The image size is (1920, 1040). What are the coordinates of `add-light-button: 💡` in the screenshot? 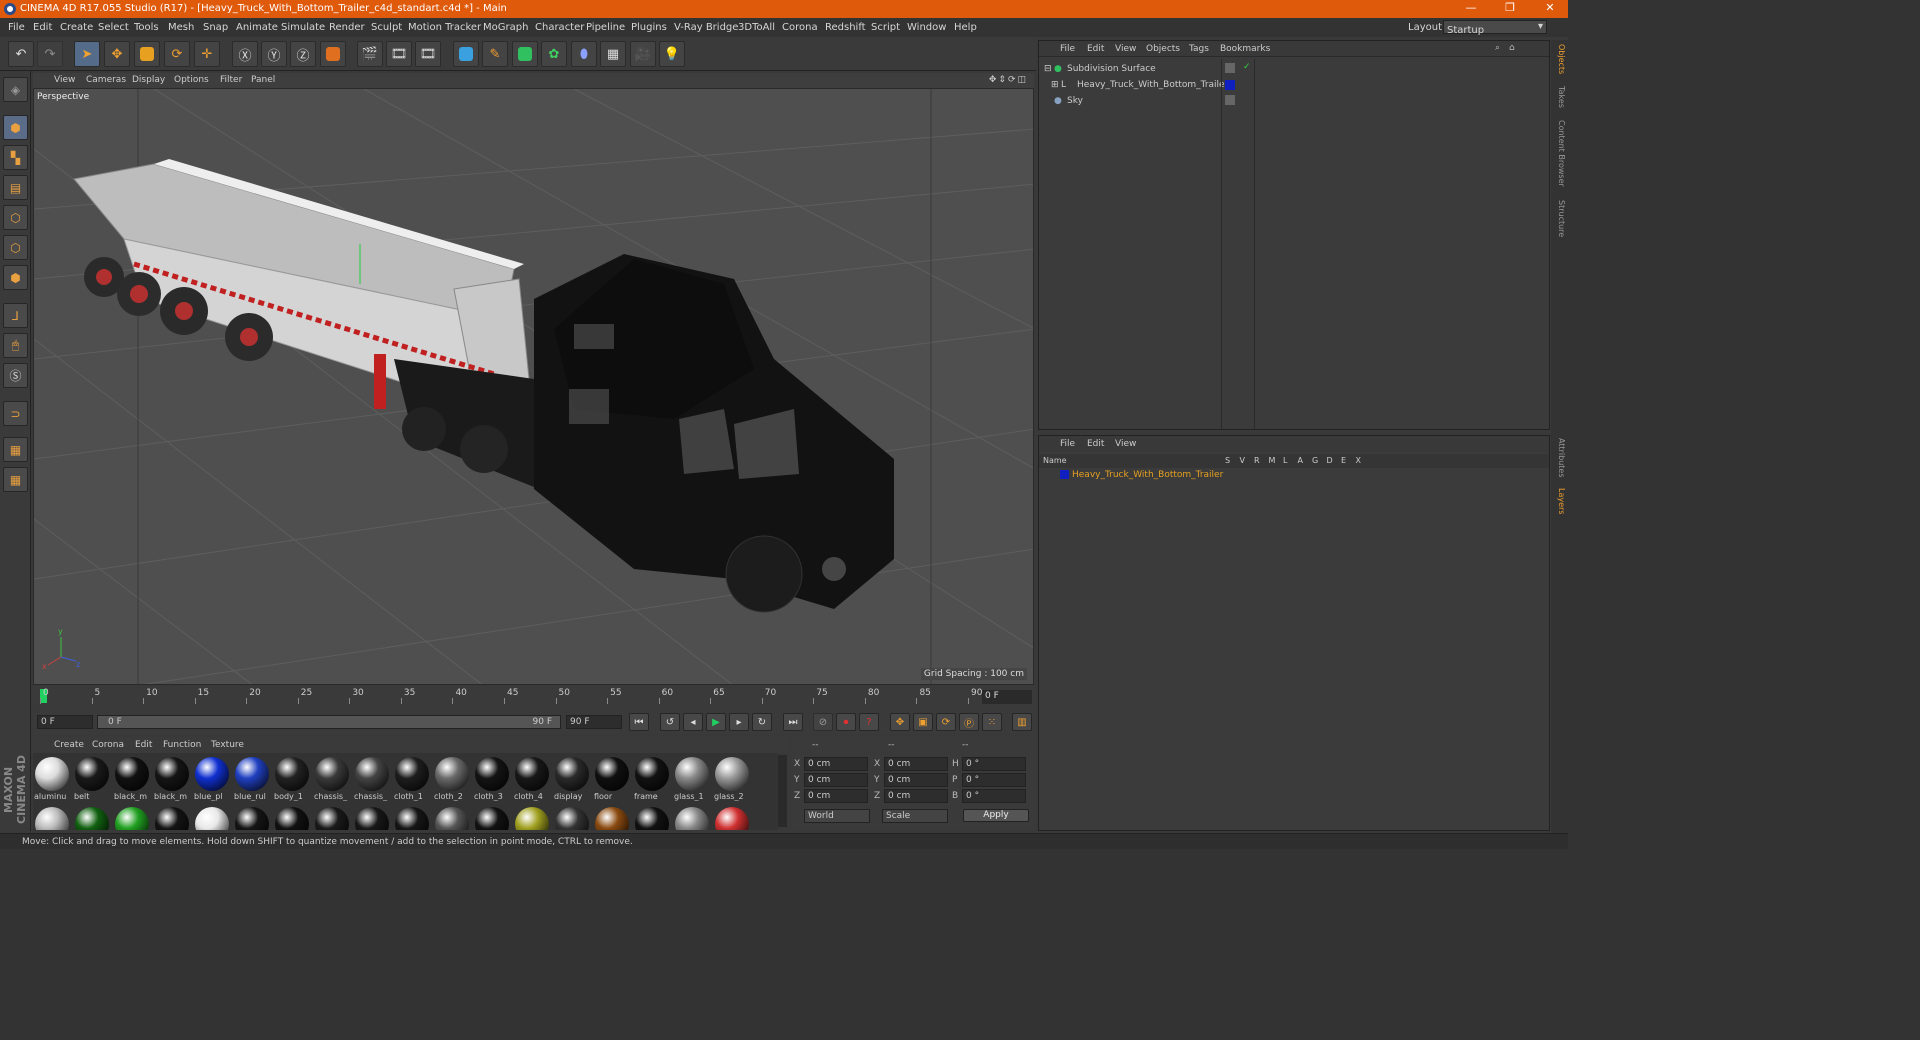 It's located at (672, 54).